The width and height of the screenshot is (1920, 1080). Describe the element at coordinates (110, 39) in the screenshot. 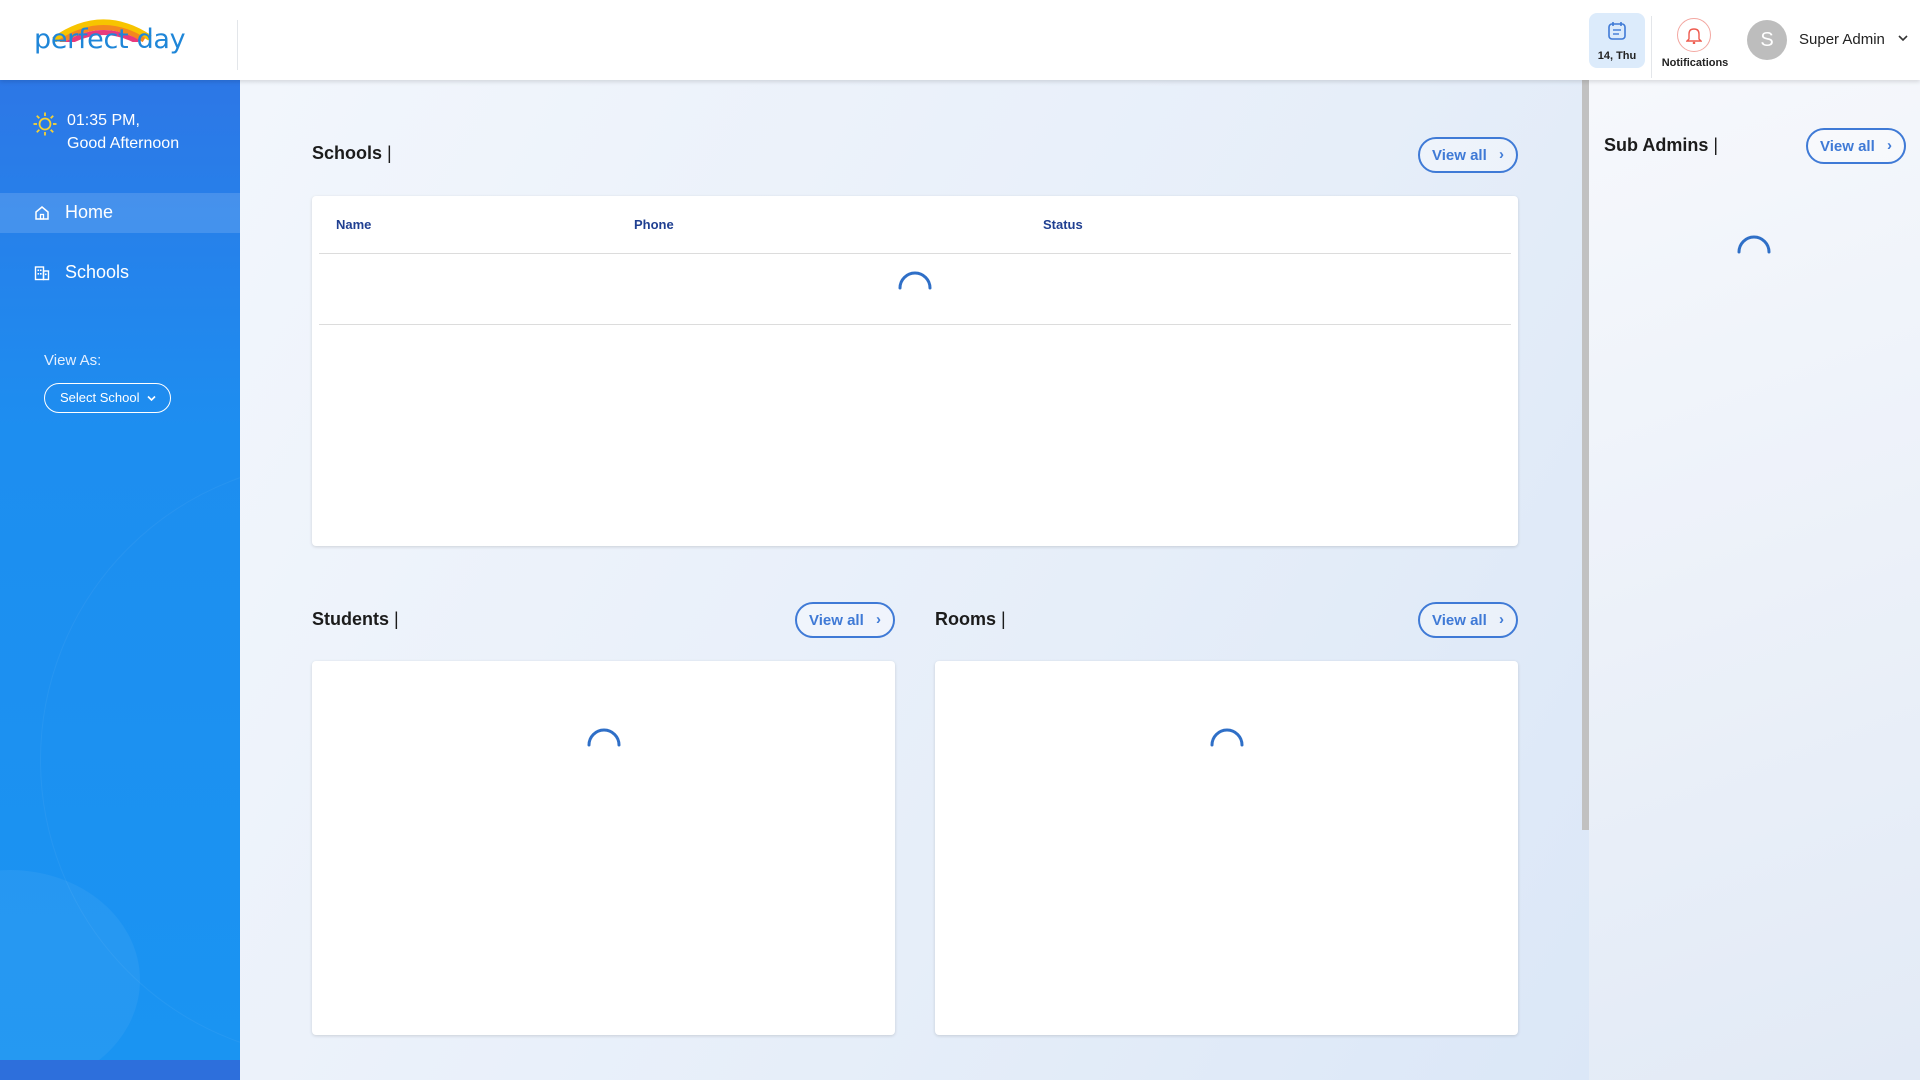

I see `logo-text: perfect day` at that location.